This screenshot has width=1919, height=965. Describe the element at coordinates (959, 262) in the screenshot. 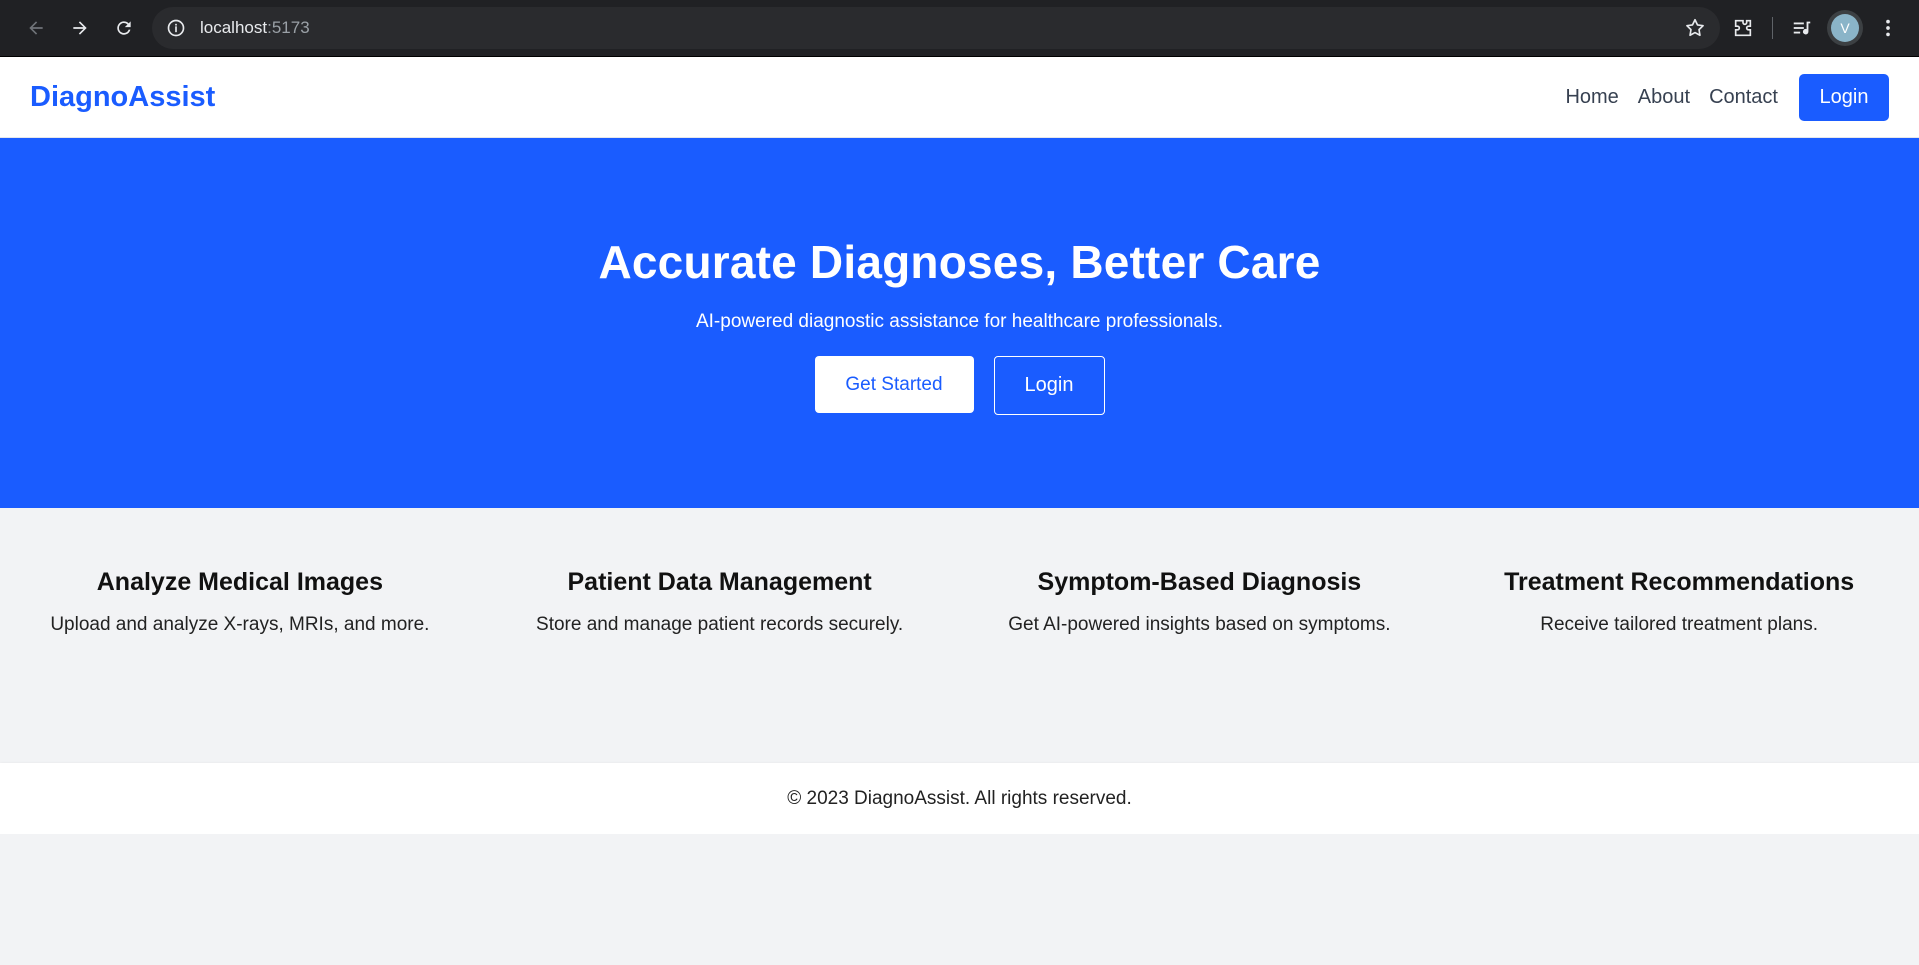

I see `hero-title: Accurate Diagnoses, Better Care` at that location.